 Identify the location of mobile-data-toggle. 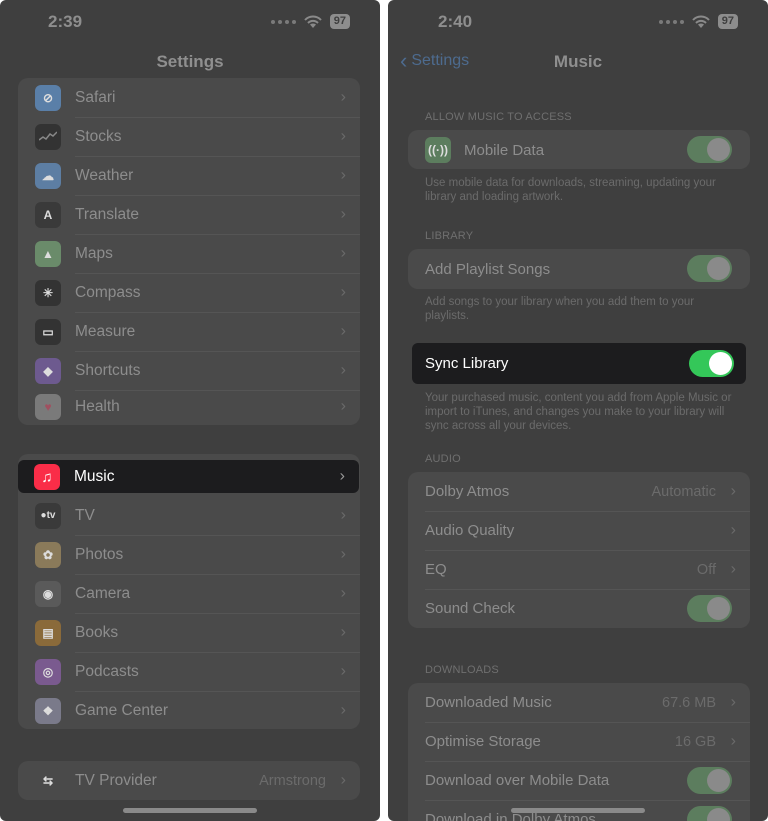
(709, 149).